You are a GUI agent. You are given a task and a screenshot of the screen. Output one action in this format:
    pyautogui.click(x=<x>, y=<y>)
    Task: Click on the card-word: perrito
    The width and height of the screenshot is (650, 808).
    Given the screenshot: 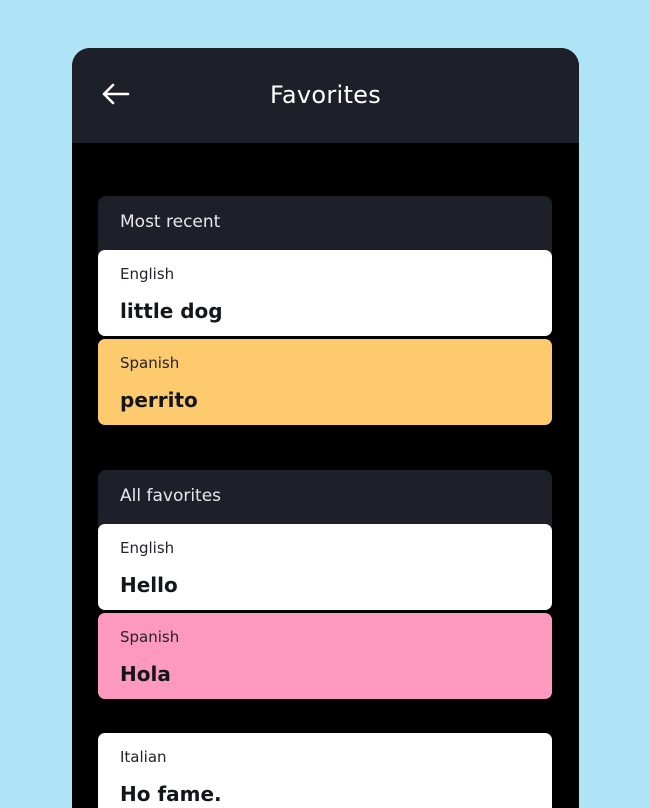 What is the action you would take?
    pyautogui.click(x=159, y=400)
    